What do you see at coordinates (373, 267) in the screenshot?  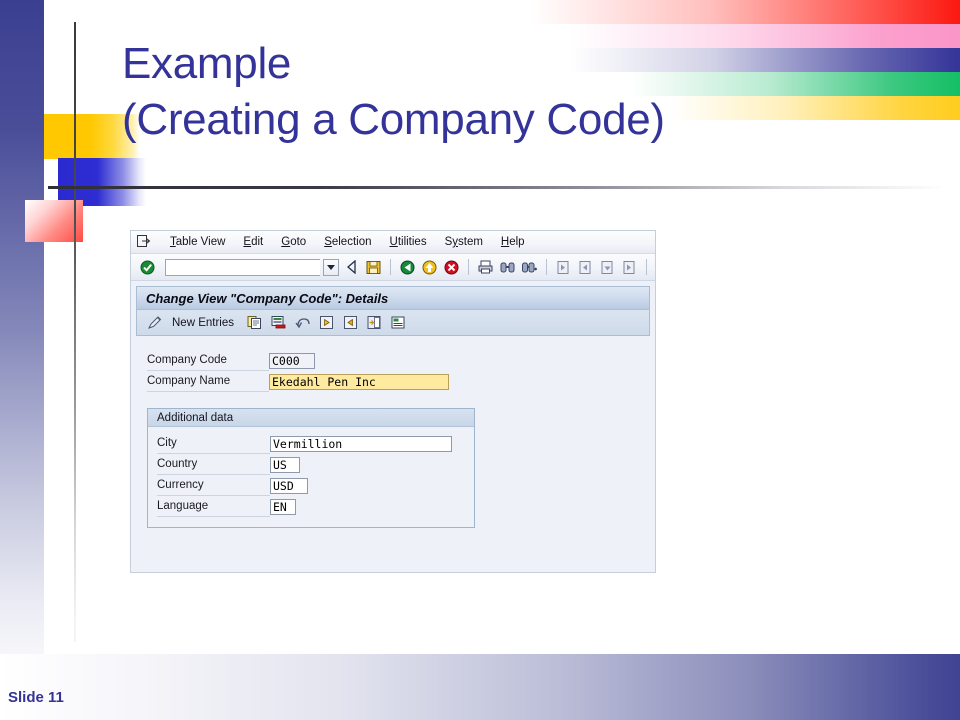 I see `save-disk-icon` at bounding box center [373, 267].